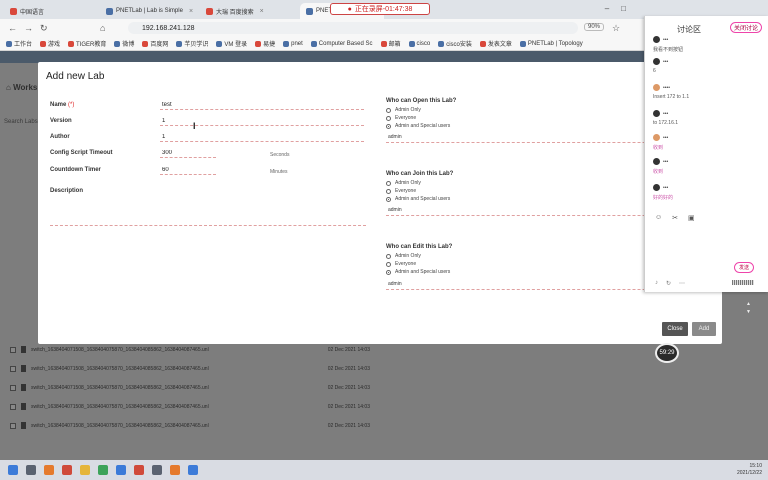 The width and height of the screenshot is (768, 480). What do you see at coordinates (613, 8) in the screenshot?
I see `minimize-icon: –` at bounding box center [613, 8].